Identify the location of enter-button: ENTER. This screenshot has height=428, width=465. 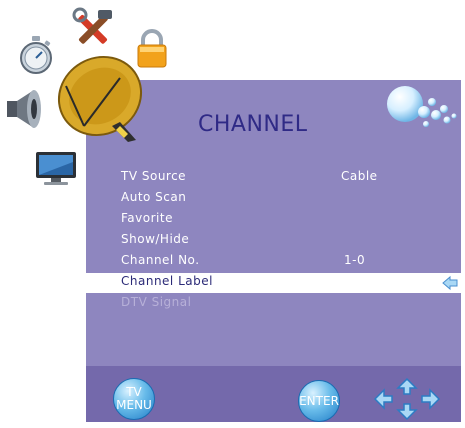
(319, 401).